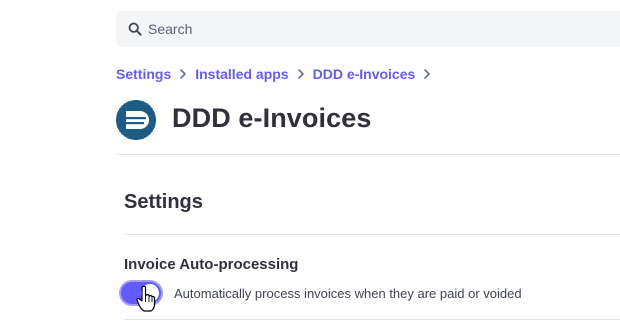  I want to click on breadcrumb-installed-apps: Installed apps, so click(241, 74).